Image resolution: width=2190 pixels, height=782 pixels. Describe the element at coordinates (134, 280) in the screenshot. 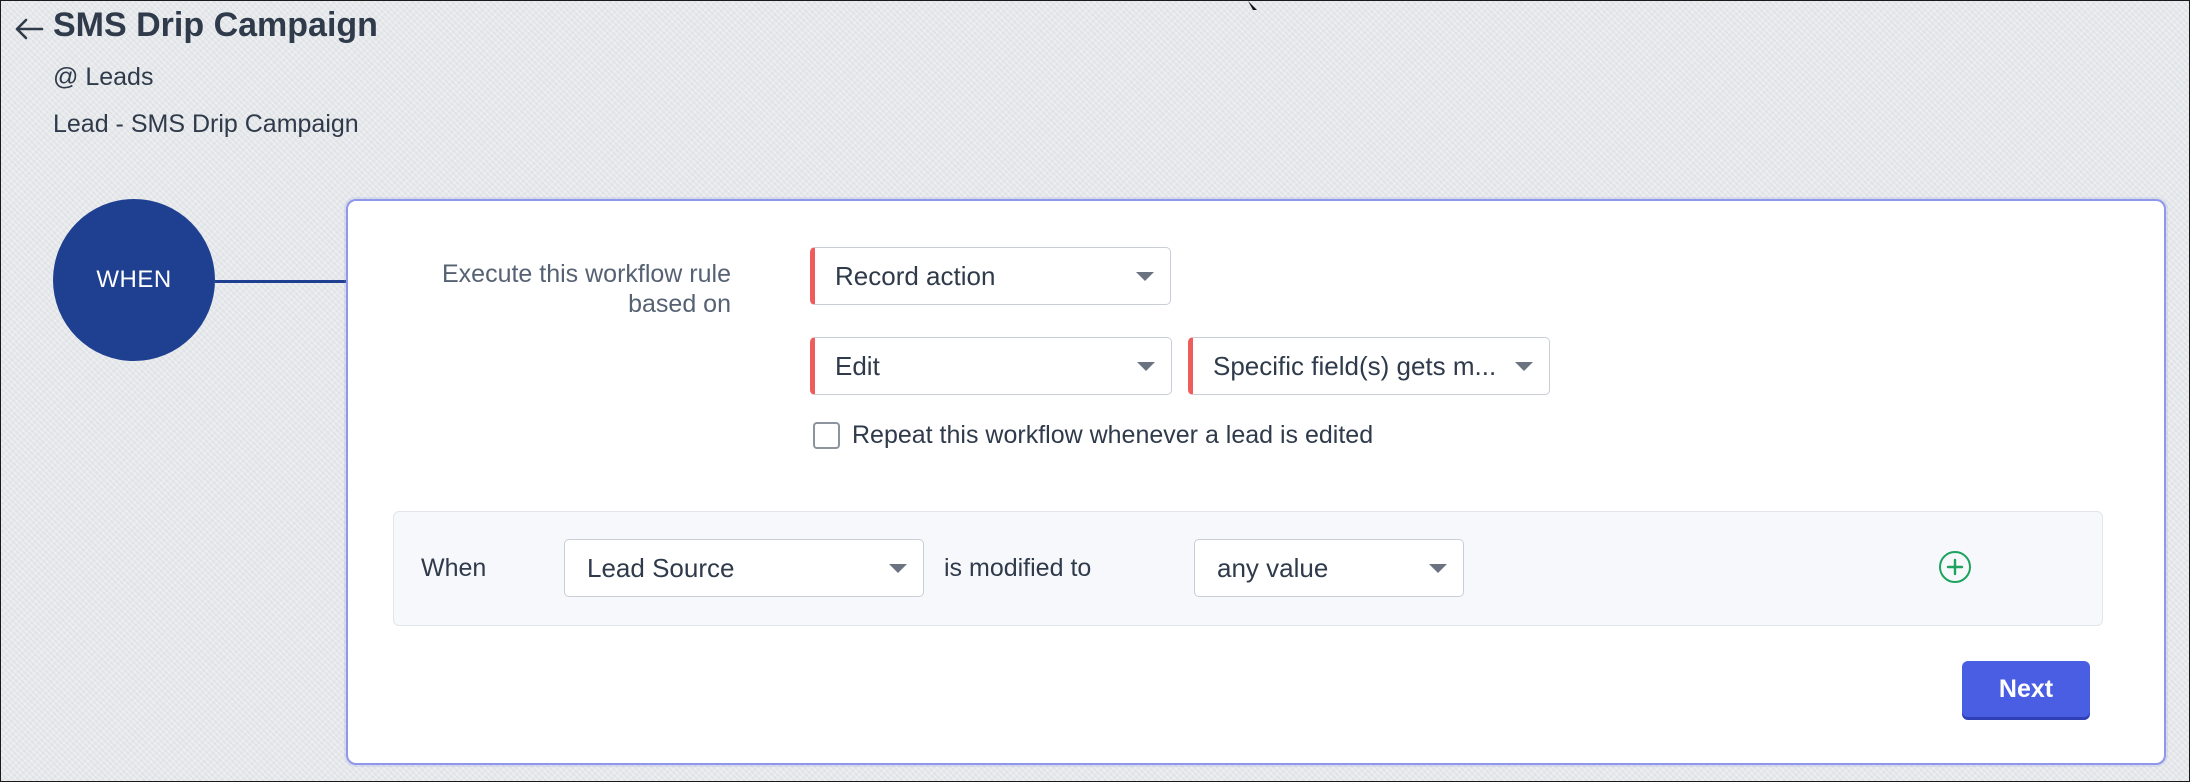

I see `when-node: WHEN` at that location.